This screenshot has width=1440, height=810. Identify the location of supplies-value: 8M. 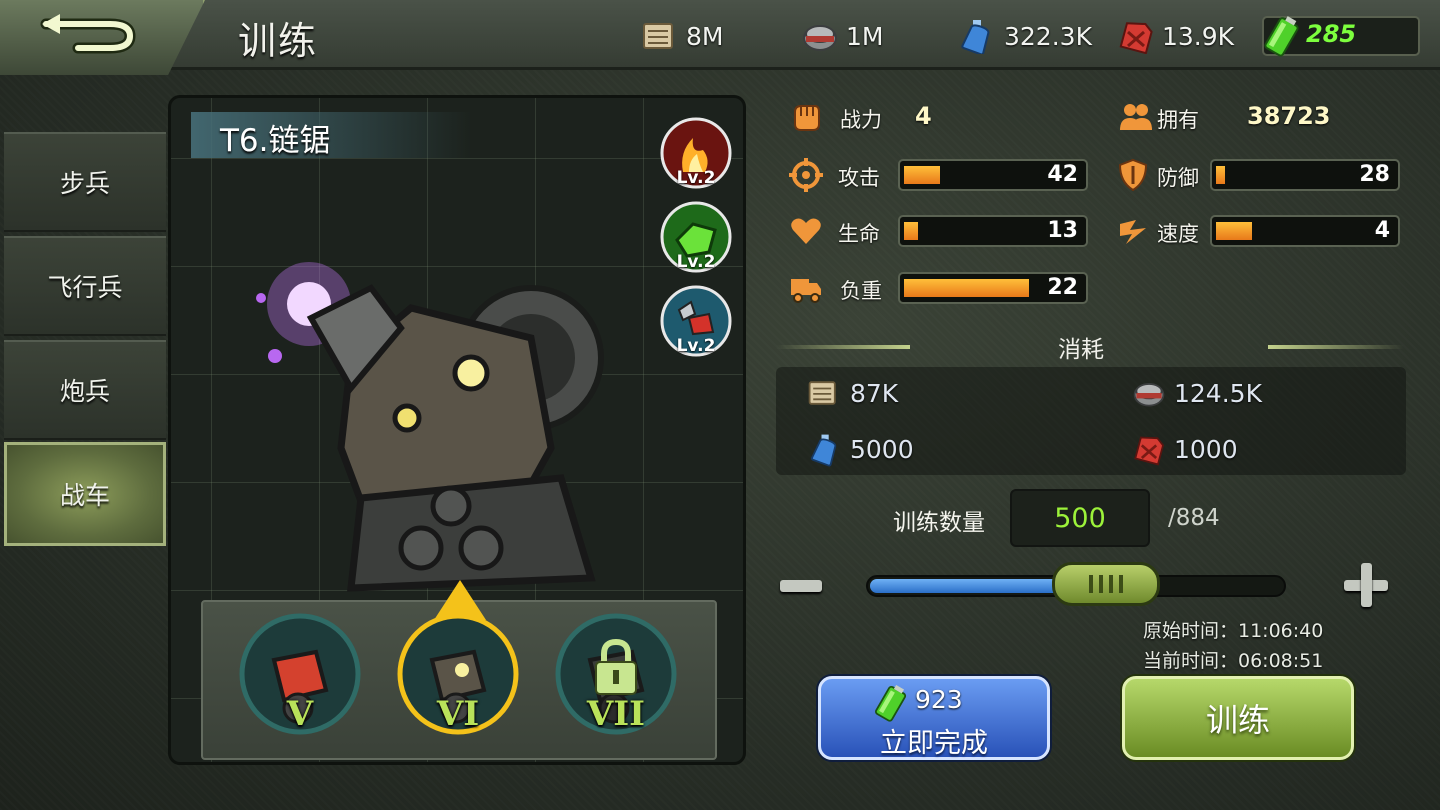
(705, 36).